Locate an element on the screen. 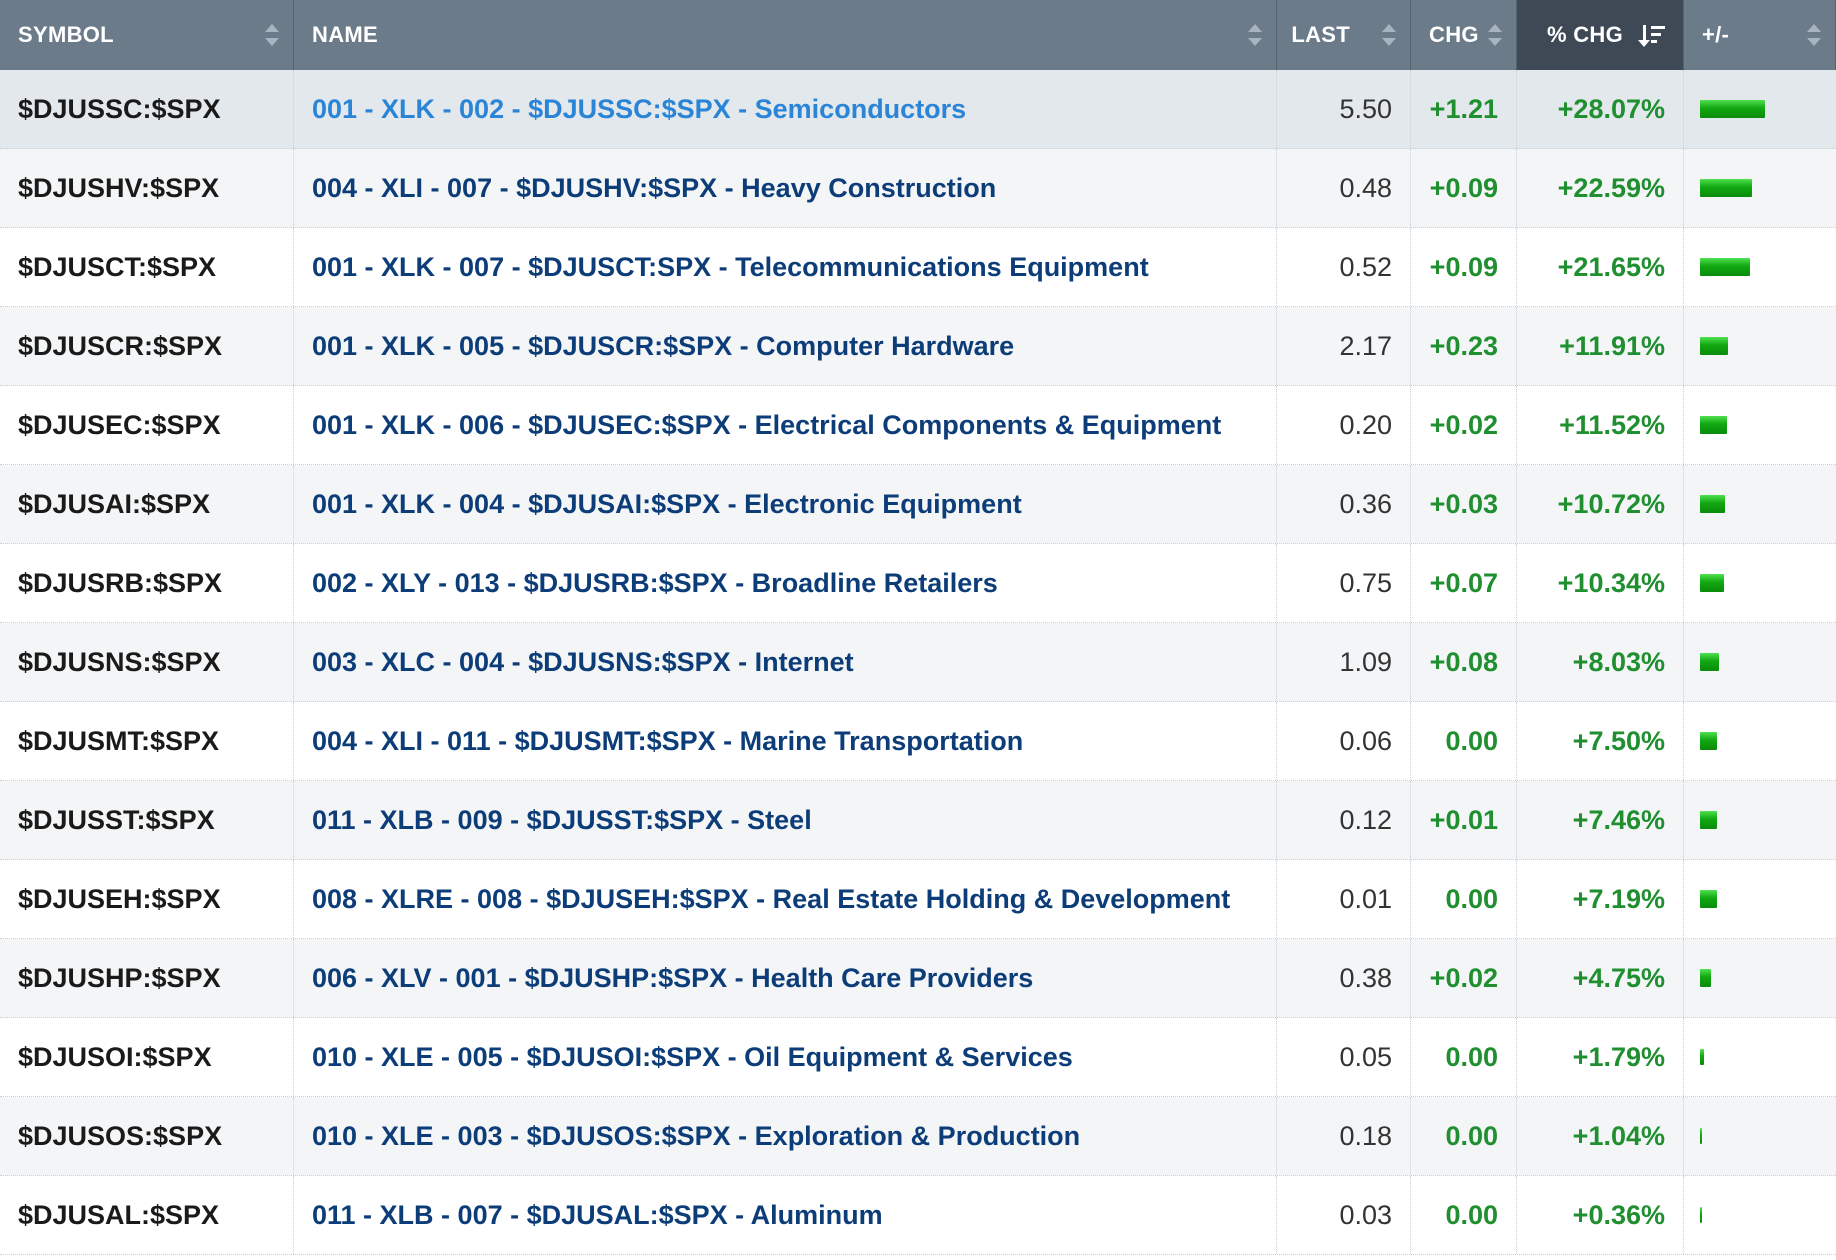 This screenshot has height=1260, width=1836. symbol-cell: $DJUSEC:$SPX is located at coordinates (147, 425).